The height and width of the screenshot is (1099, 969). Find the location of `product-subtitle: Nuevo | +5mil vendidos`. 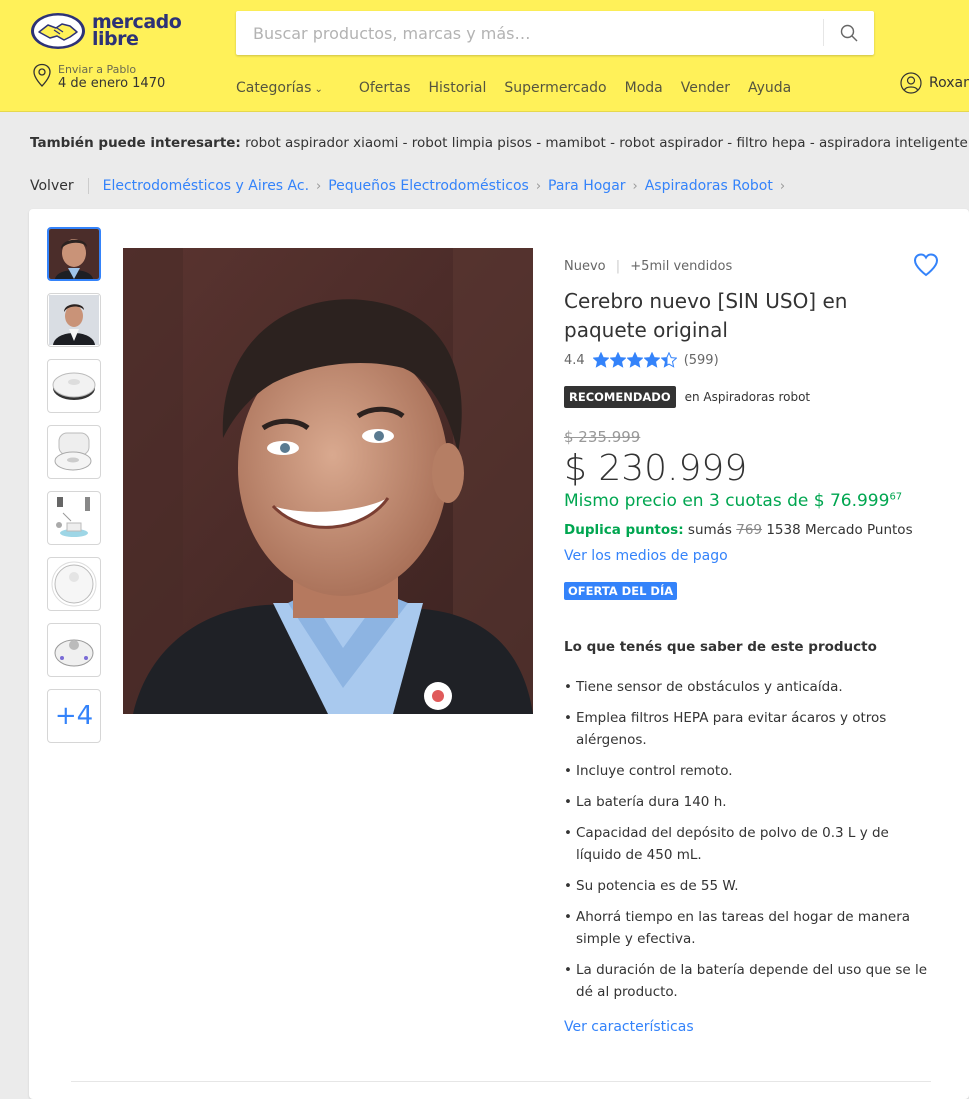

product-subtitle: Nuevo | +5mil vendidos is located at coordinates (648, 266).